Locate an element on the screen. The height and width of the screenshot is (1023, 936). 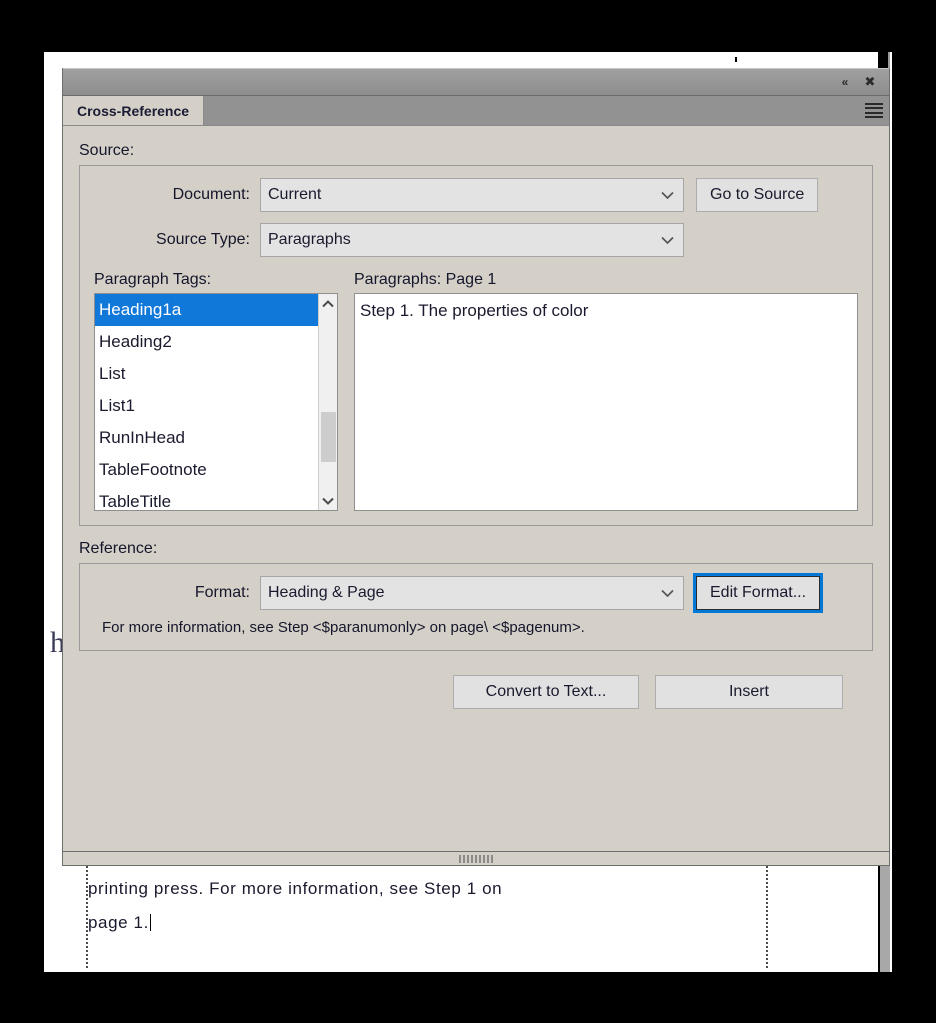
document-select: Current is located at coordinates (472, 195).